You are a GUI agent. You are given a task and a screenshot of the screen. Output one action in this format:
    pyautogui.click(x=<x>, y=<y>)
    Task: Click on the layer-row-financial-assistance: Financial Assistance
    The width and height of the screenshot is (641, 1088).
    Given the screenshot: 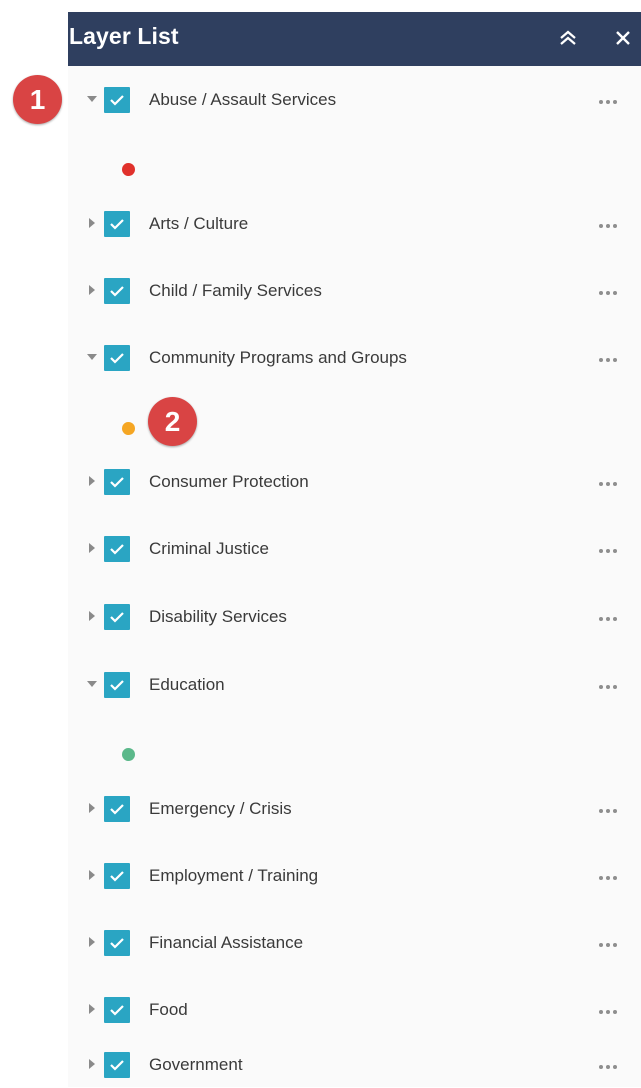 What is the action you would take?
    pyautogui.click(x=354, y=943)
    